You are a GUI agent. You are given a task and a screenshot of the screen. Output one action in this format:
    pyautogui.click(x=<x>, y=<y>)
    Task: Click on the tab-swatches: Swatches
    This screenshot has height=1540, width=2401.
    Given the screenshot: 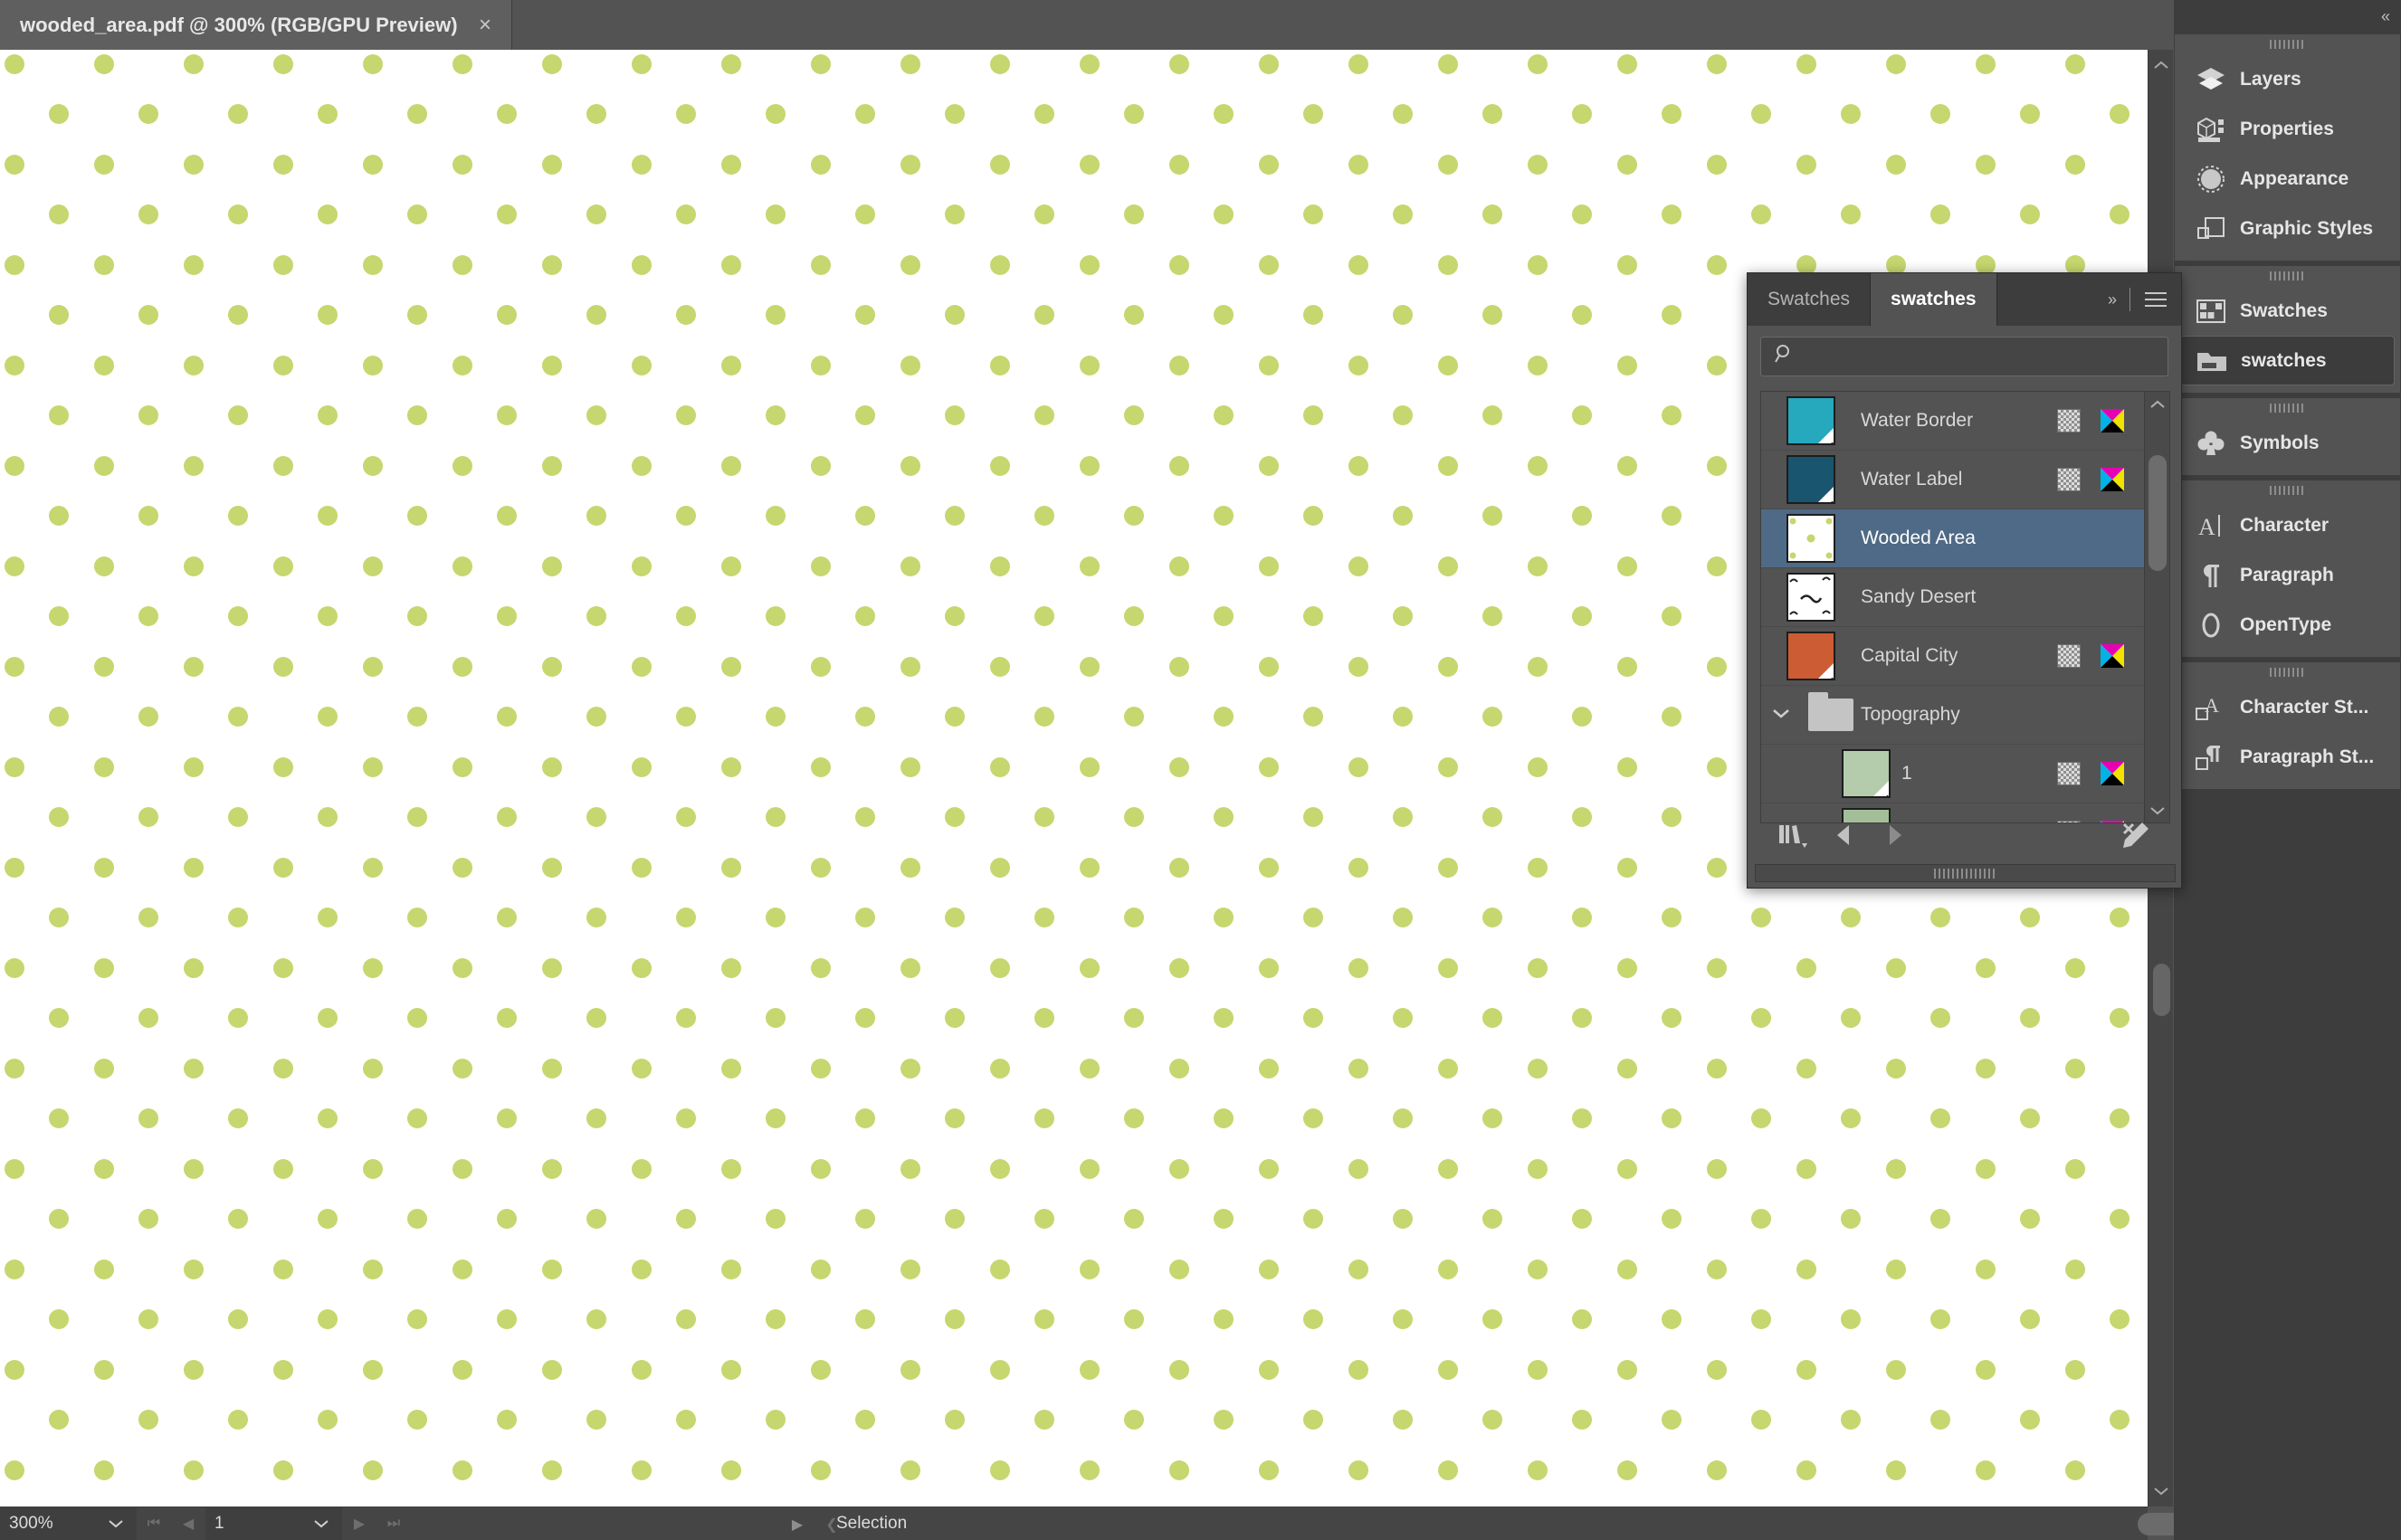 What is the action you would take?
    pyautogui.click(x=1810, y=299)
    